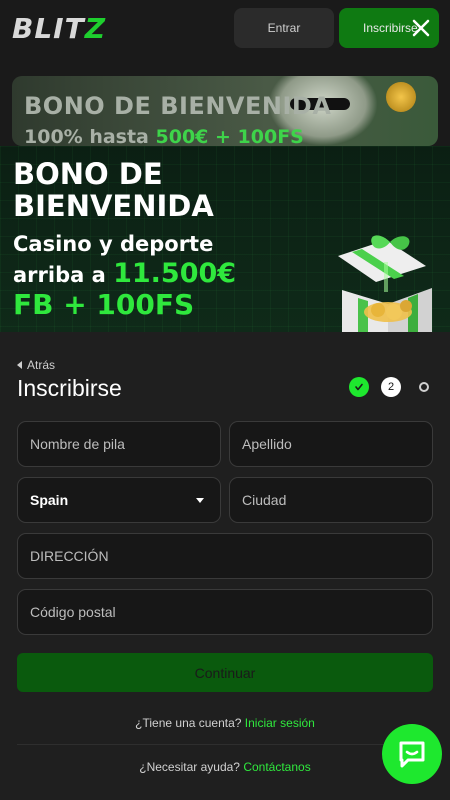  I want to click on country-select: Spain, so click(119, 500).